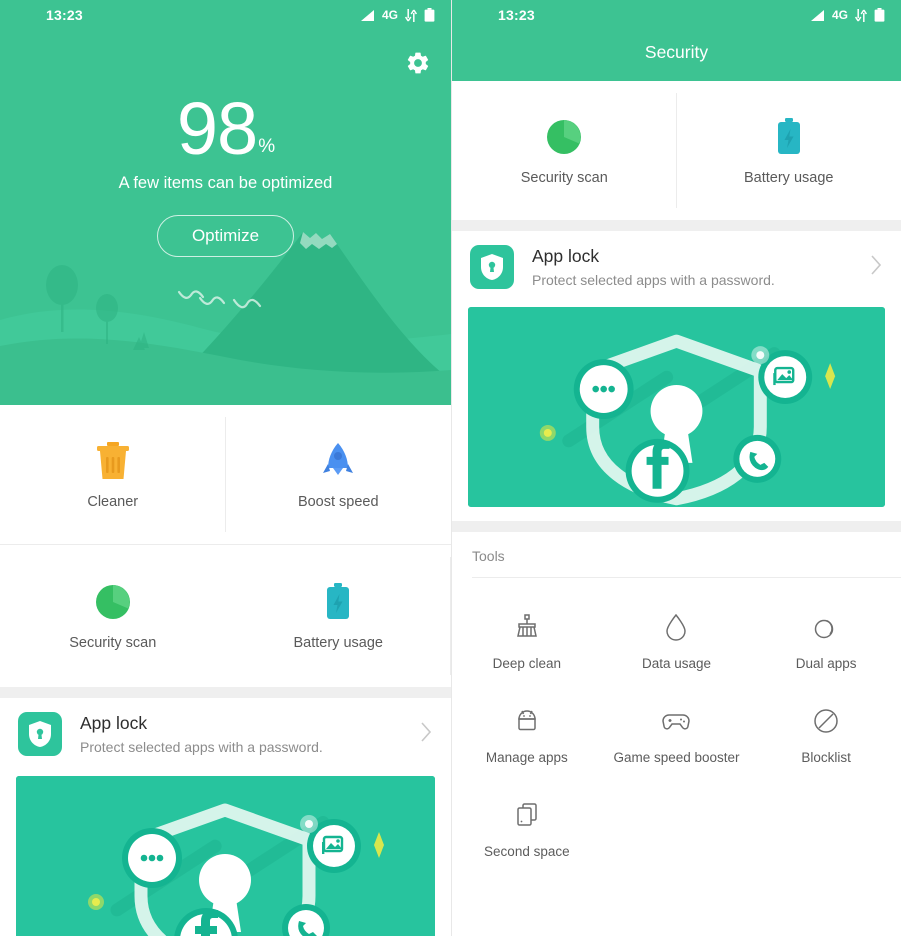 The height and width of the screenshot is (936, 901). I want to click on tool-dual-apps: Dual apps, so click(826, 639).